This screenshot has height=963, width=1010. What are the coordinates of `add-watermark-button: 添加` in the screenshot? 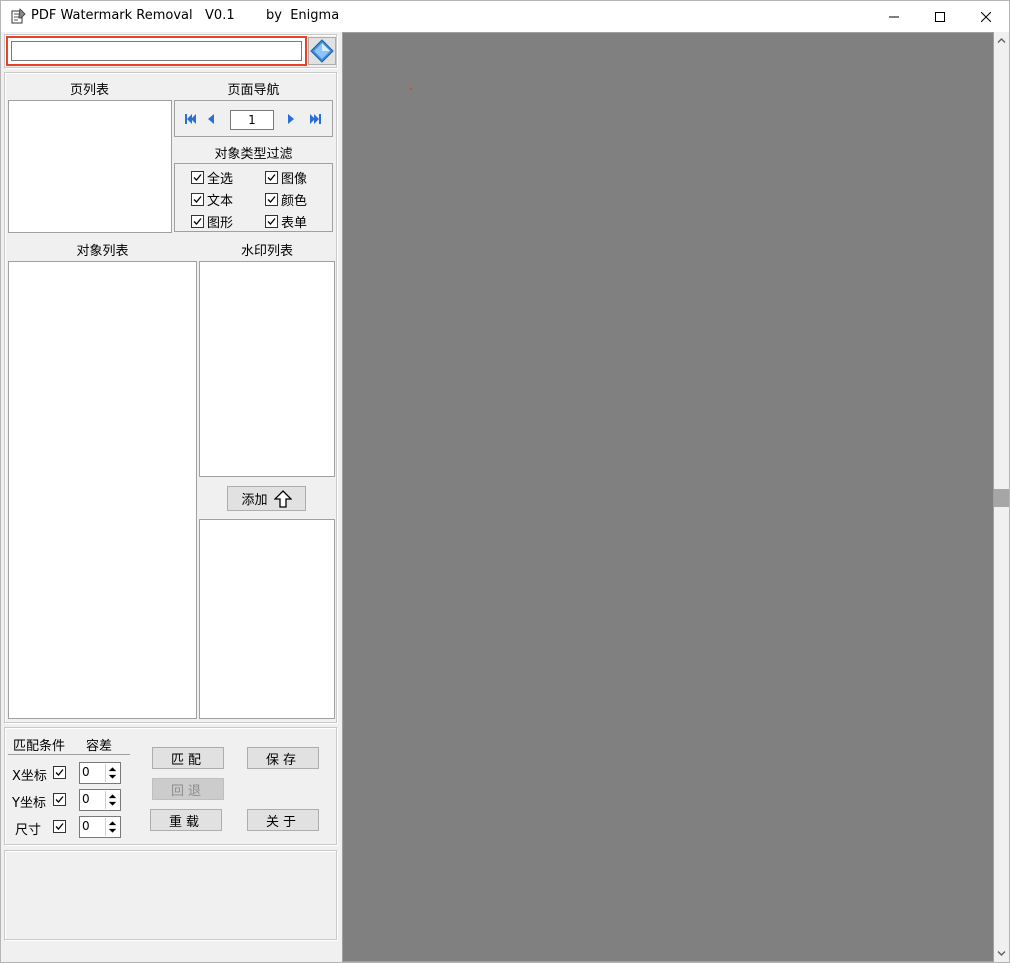 It's located at (266, 498).